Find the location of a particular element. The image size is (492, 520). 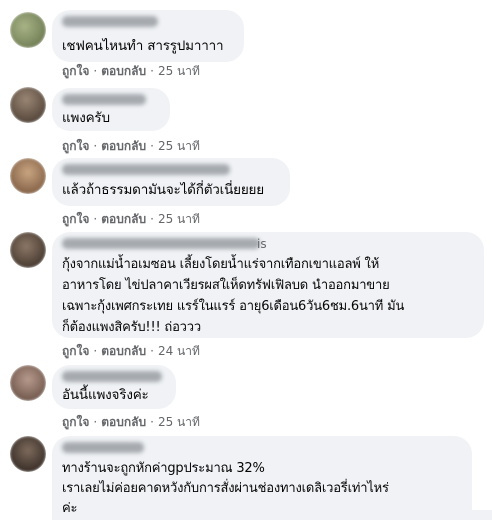

comment-text: เชฟคนไหนทำ สารรูปมาาาา is located at coordinates (143, 46).